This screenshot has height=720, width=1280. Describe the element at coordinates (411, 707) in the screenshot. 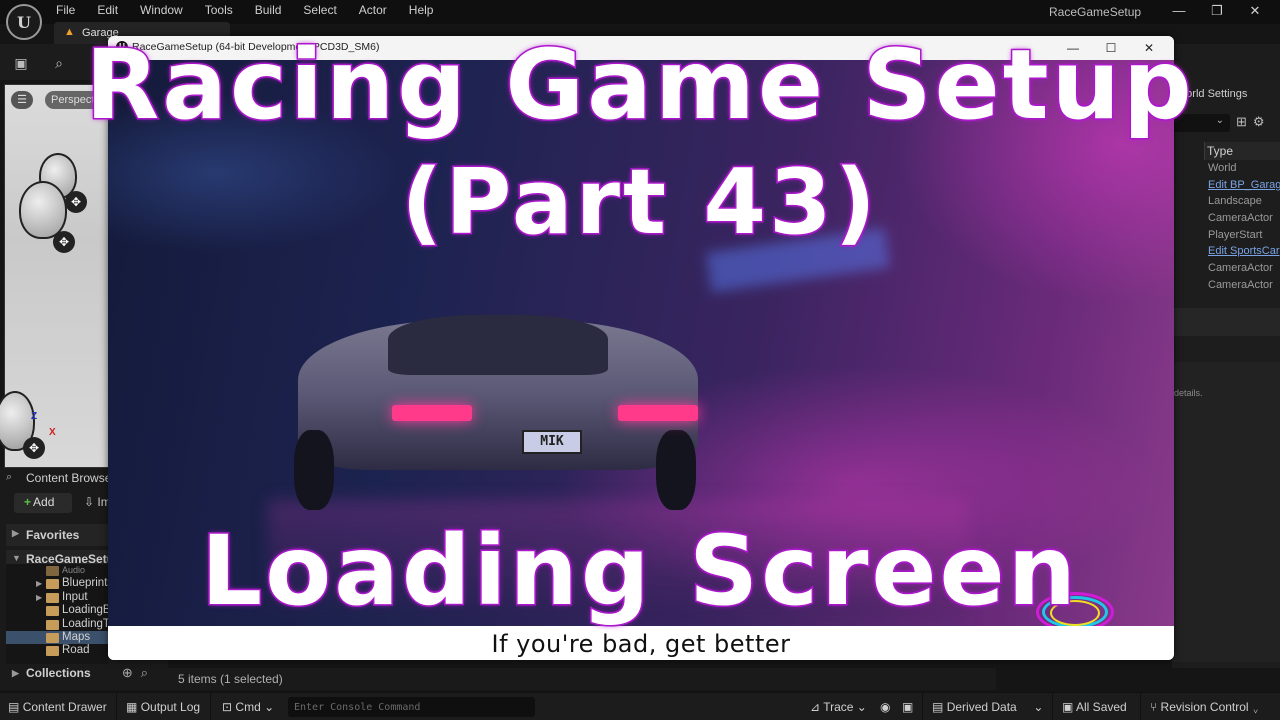

I see `console-command-input` at that location.